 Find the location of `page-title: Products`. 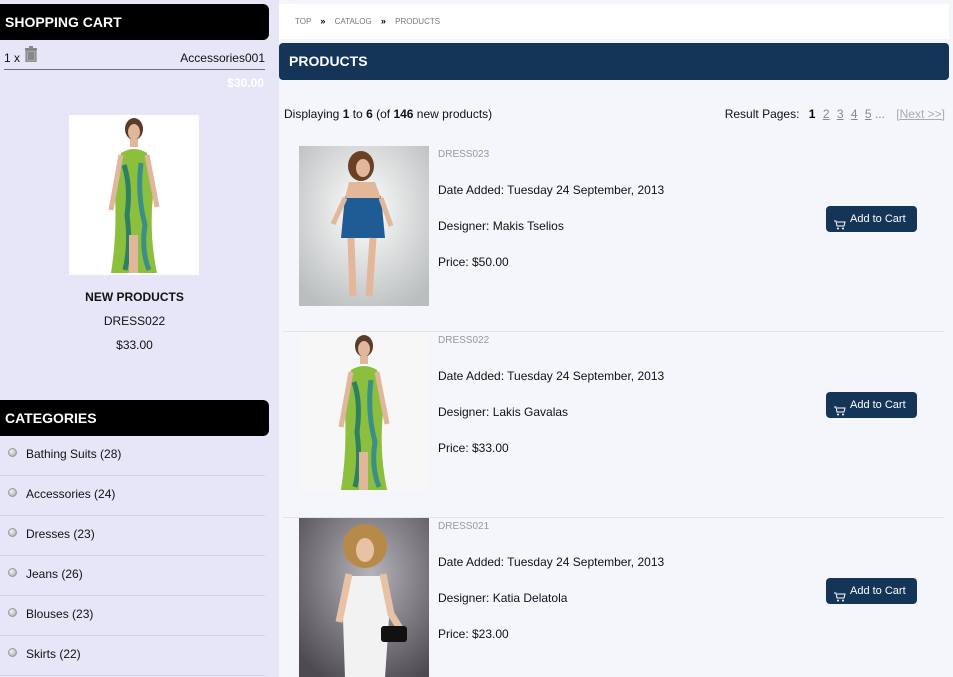

page-title: Products is located at coordinates (614, 61).